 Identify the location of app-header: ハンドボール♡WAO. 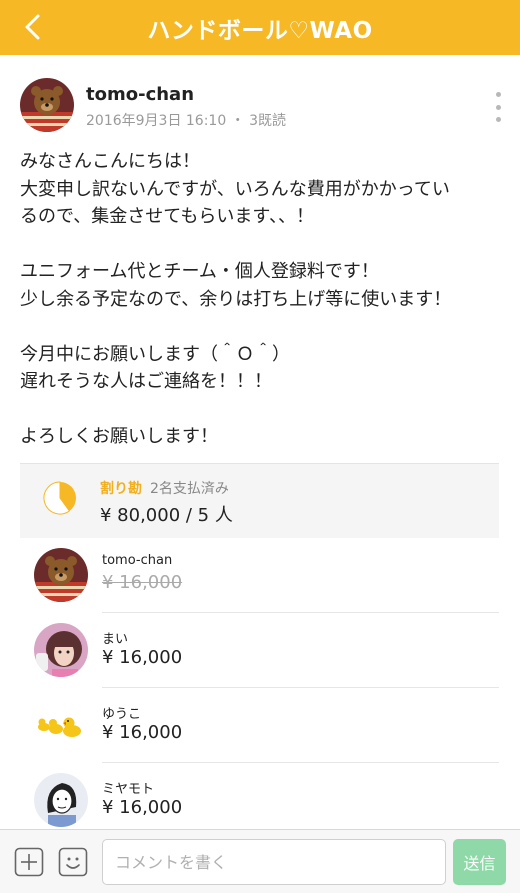
(260, 27).